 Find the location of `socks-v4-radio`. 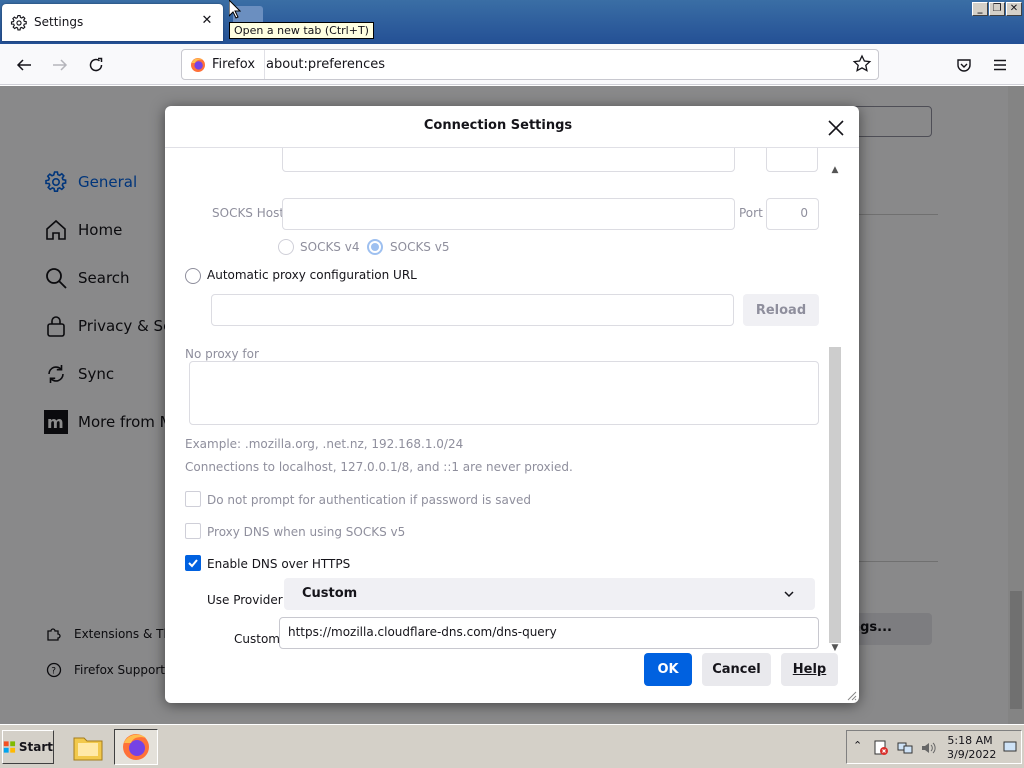

socks-v4-radio is located at coordinates (286, 247).